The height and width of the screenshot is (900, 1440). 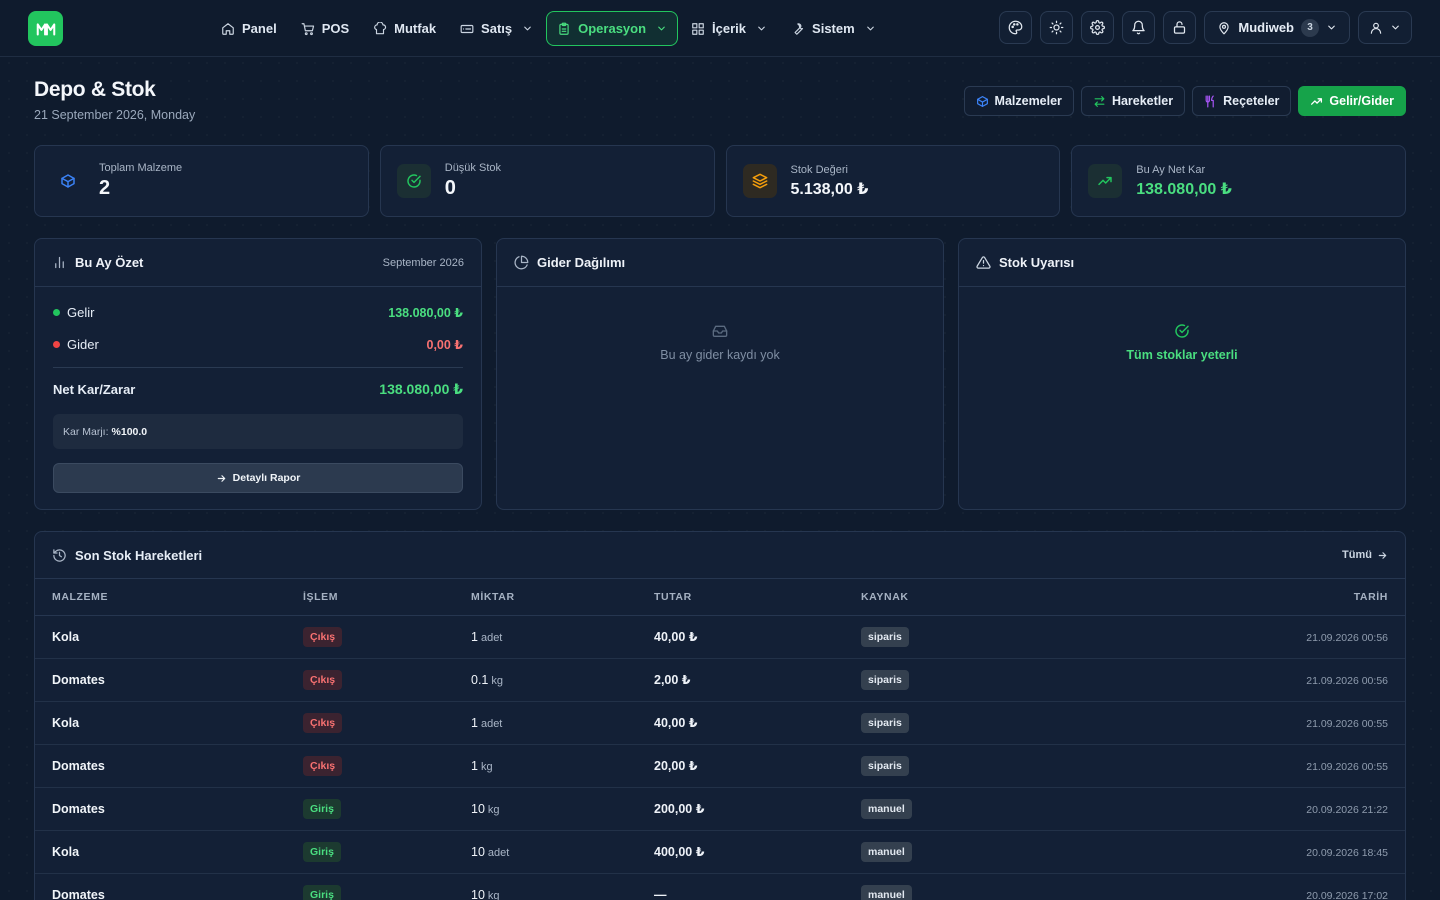 I want to click on date-value: 21.09.2026 00:55, so click(x=1347, y=766).